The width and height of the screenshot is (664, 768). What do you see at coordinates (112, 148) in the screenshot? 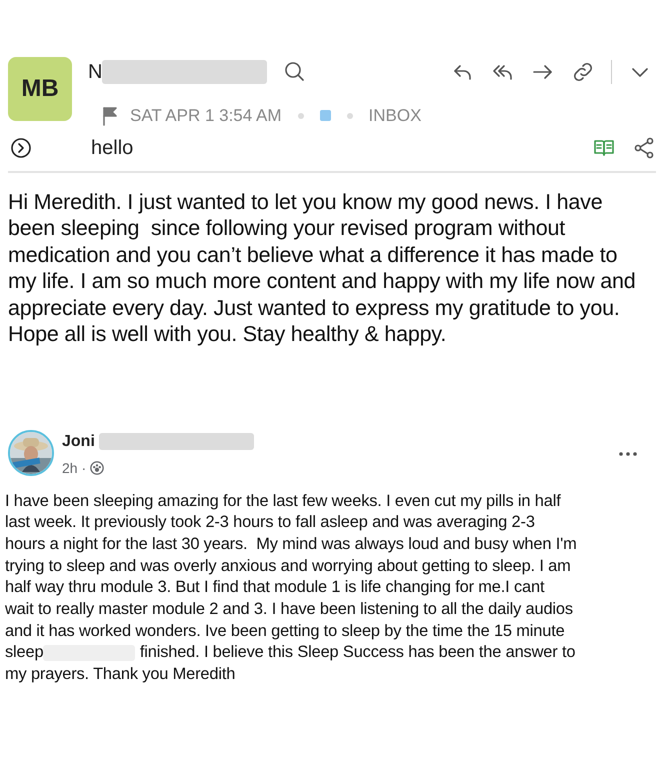
I see `subject-text: hello` at bounding box center [112, 148].